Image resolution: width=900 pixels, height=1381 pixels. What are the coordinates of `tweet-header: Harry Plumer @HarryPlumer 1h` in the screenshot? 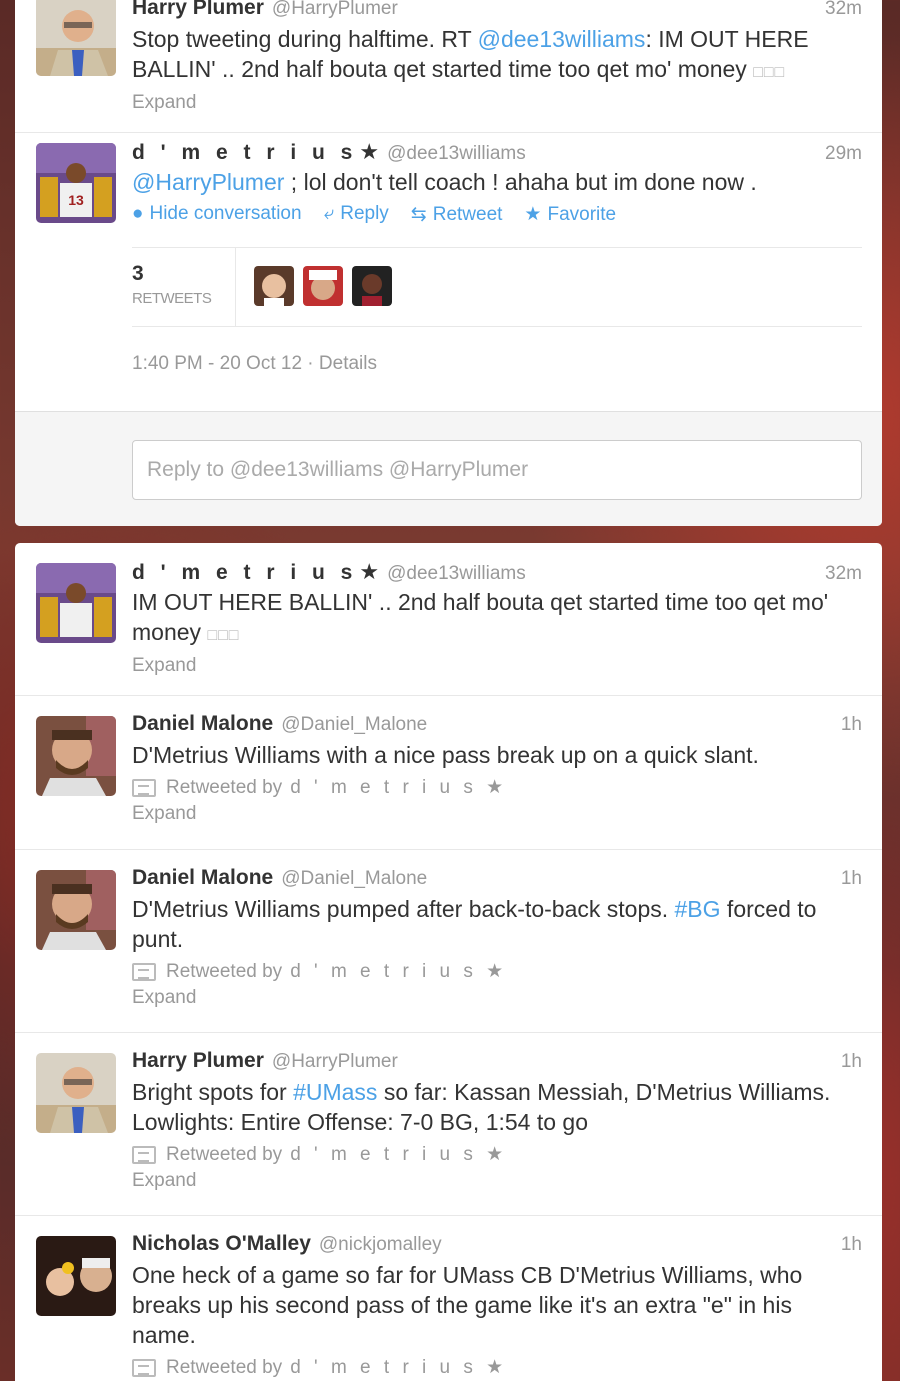 It's located at (497, 1063).